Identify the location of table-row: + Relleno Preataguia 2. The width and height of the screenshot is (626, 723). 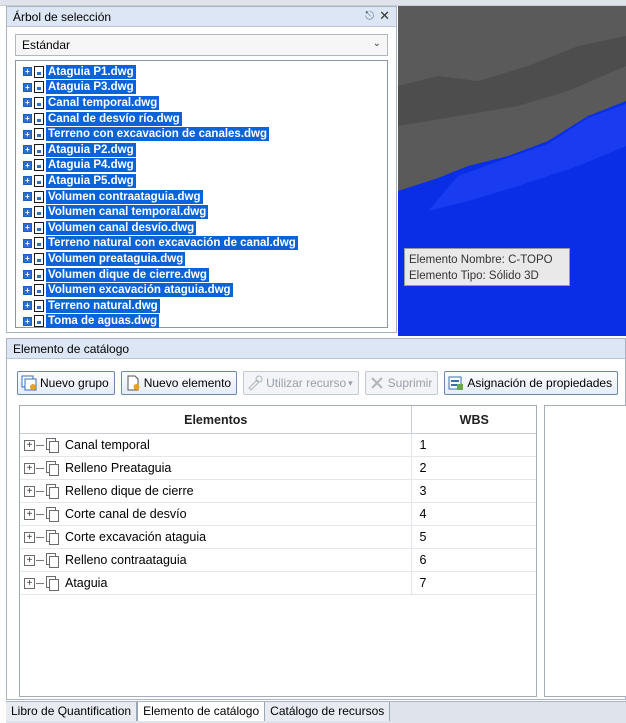
(278, 468).